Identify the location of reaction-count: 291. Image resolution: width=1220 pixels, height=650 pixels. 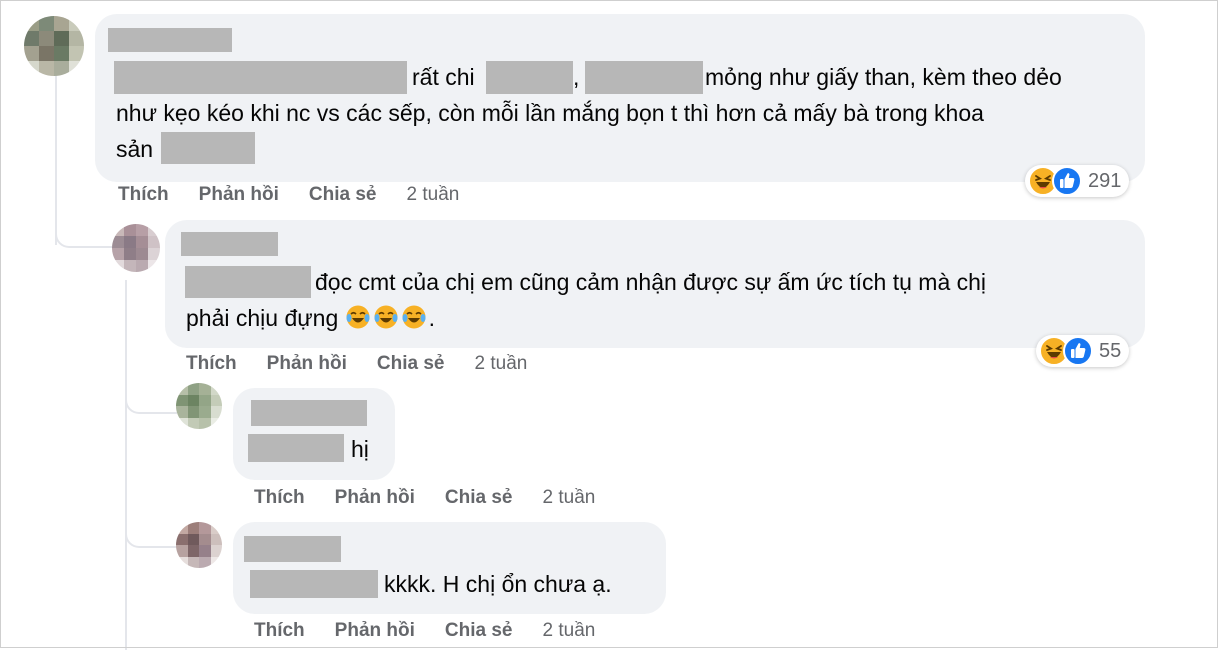
(1105, 180).